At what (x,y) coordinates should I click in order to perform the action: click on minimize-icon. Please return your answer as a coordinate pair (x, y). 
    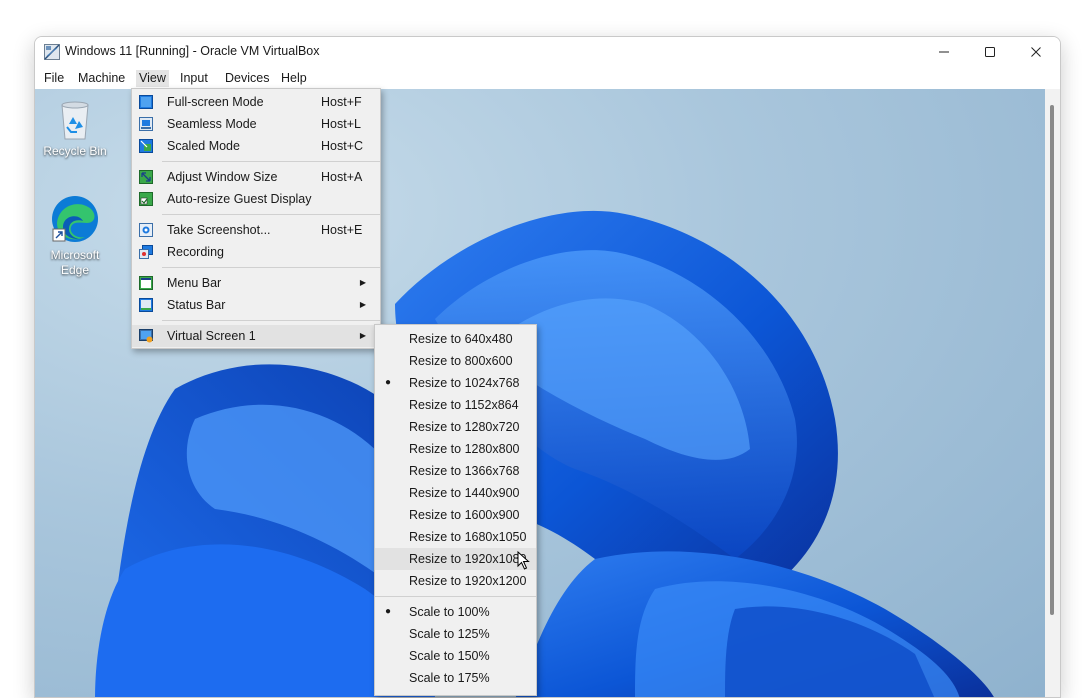
    Looking at the image, I should click on (944, 52).